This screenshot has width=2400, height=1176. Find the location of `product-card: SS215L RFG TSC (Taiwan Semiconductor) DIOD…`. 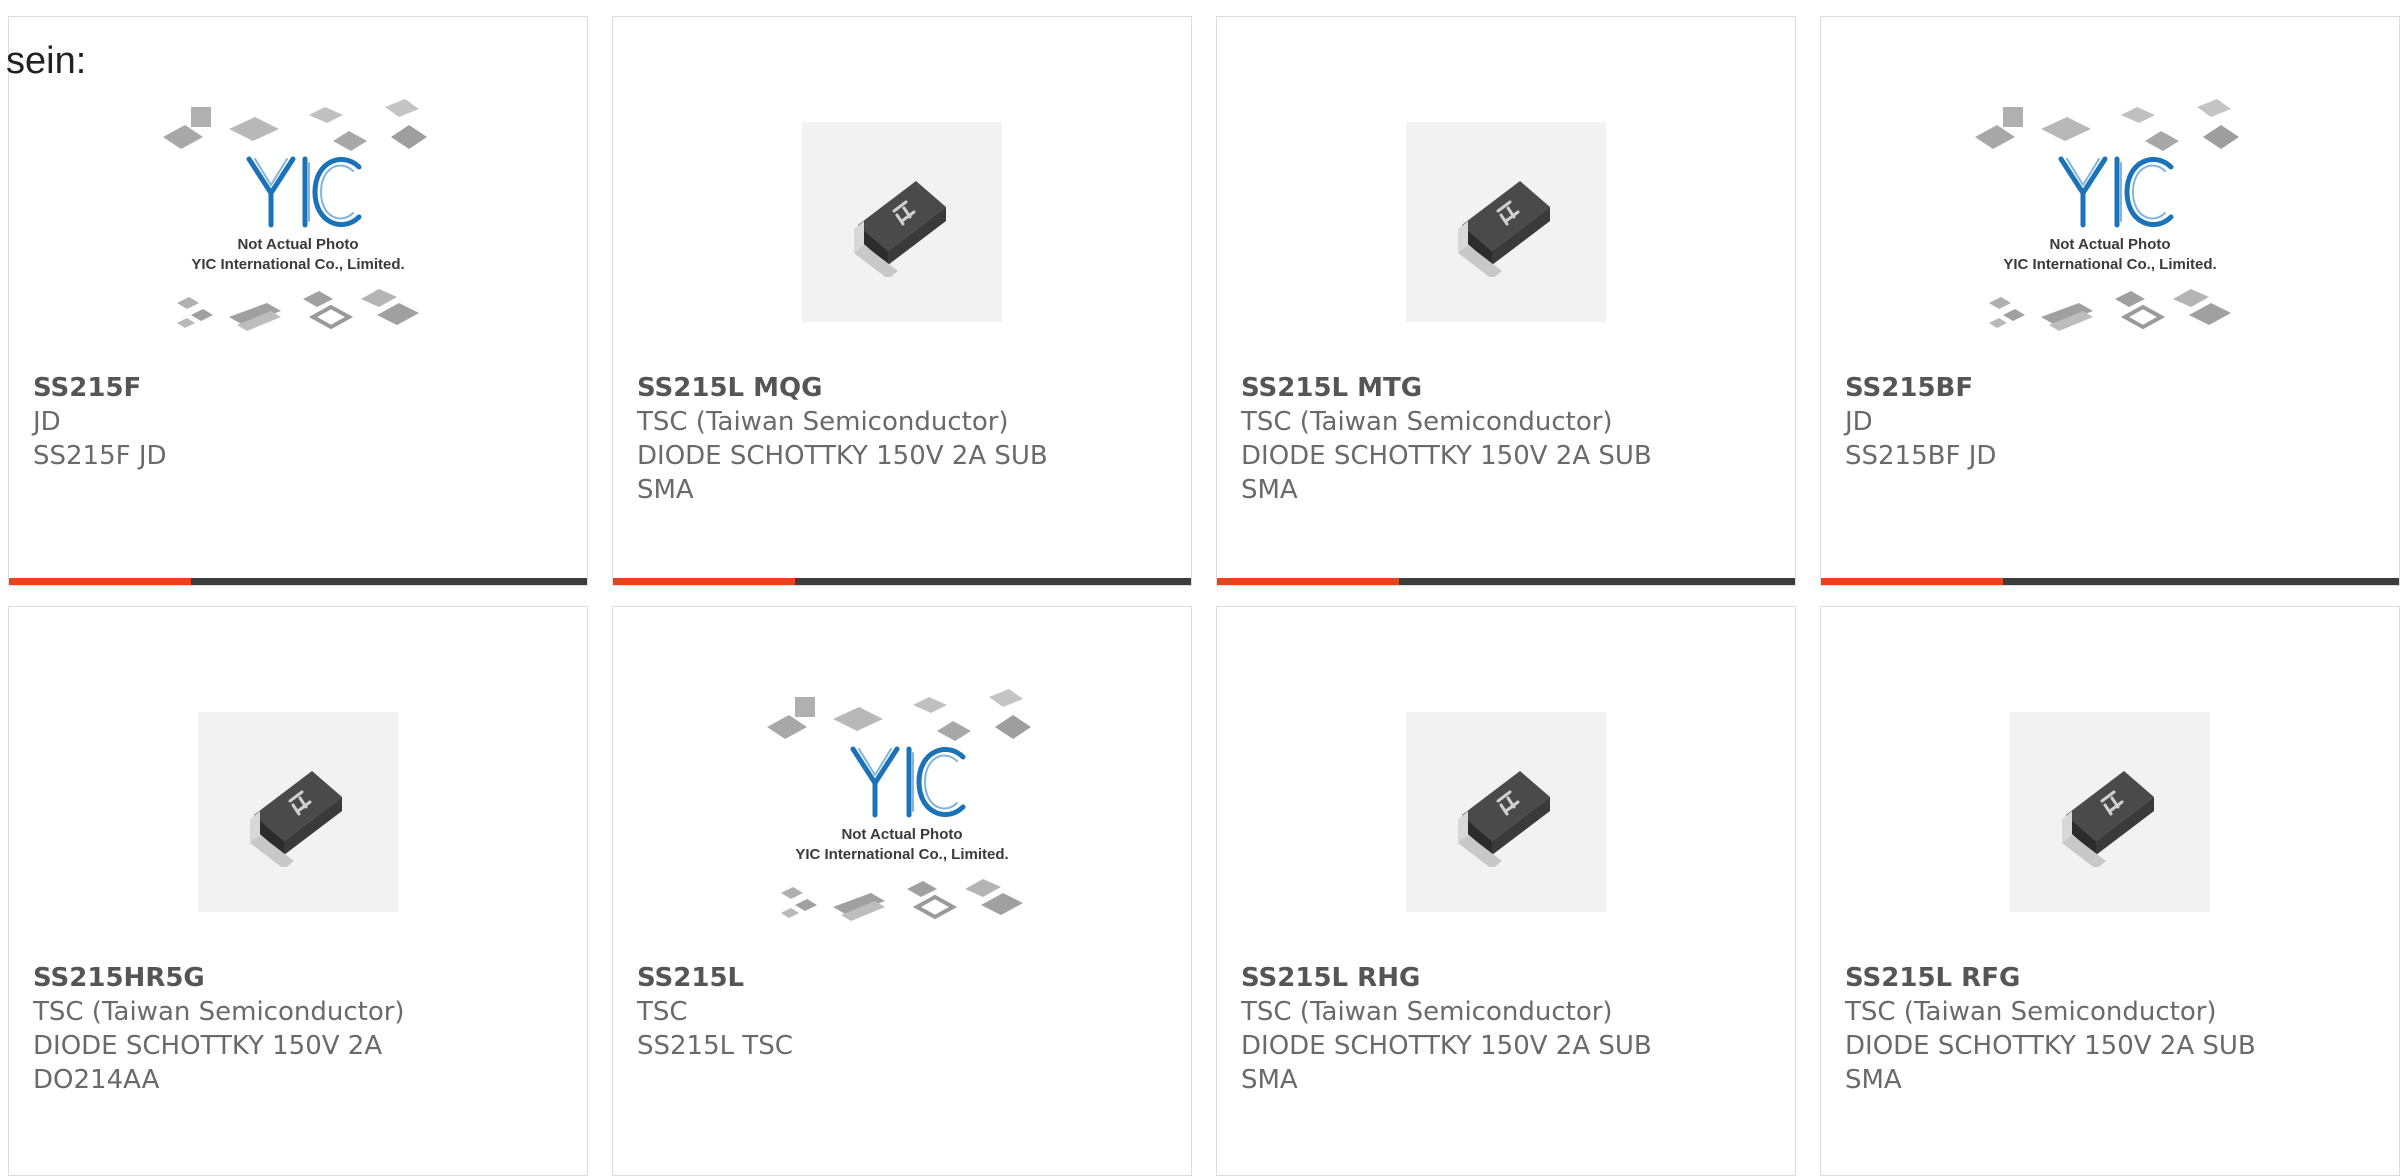

product-card: SS215L RFG TSC (Taiwan Semiconductor) DIOD… is located at coordinates (2110, 891).